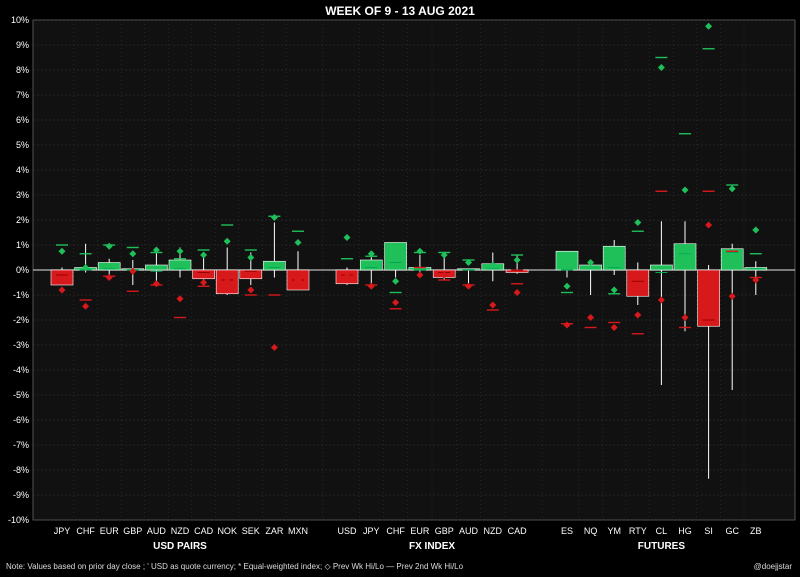  What do you see at coordinates (21, 320) in the screenshot?
I see `y-tick-label: -2%` at bounding box center [21, 320].